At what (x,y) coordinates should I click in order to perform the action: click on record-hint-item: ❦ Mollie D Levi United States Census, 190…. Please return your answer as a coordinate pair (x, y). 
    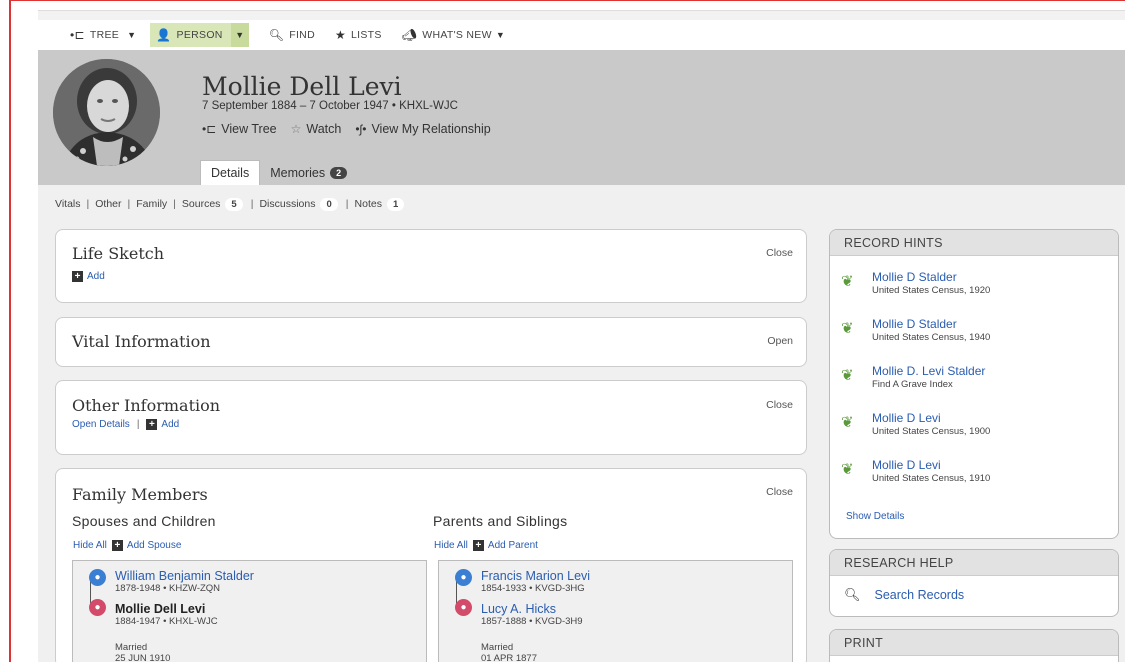
    Looking at the image, I should click on (915, 424).